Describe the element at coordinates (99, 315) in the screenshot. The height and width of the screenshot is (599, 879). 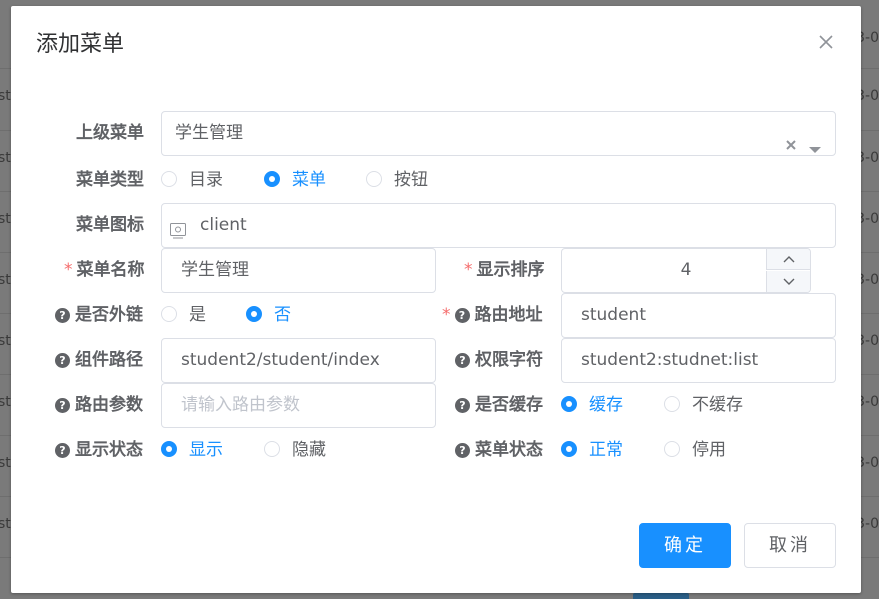
I see `is-external-label: ? 是否外链` at that location.